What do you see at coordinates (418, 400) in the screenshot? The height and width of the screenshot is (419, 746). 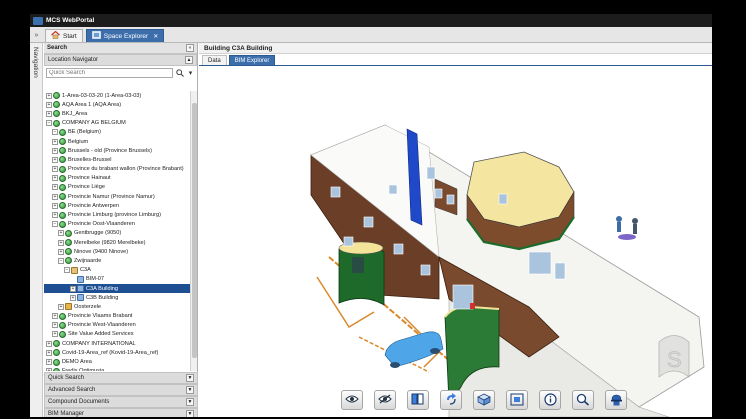 I see `split-view-button` at bounding box center [418, 400].